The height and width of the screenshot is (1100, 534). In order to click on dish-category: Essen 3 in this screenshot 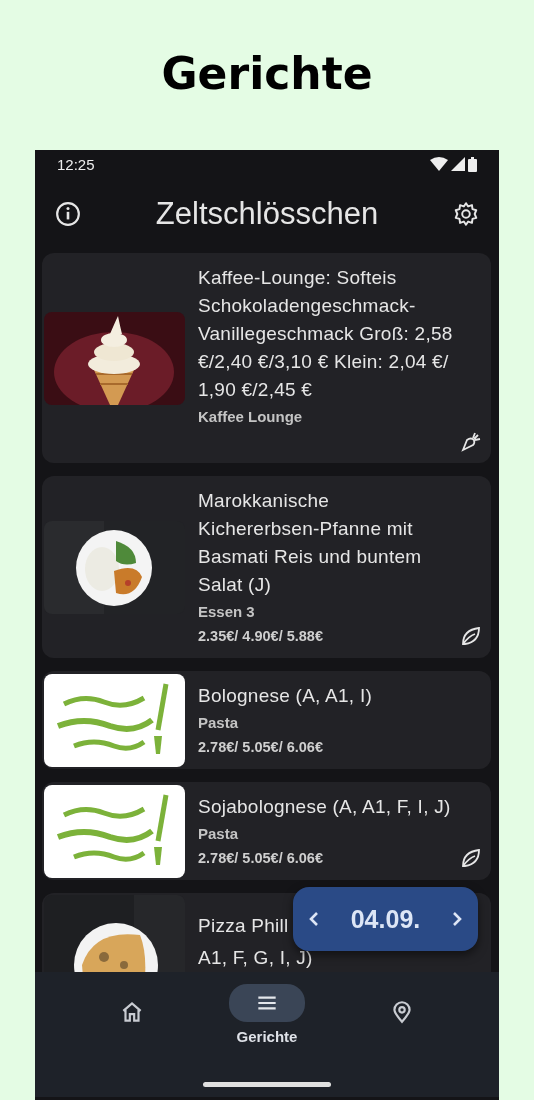, I will do `click(227, 611)`.